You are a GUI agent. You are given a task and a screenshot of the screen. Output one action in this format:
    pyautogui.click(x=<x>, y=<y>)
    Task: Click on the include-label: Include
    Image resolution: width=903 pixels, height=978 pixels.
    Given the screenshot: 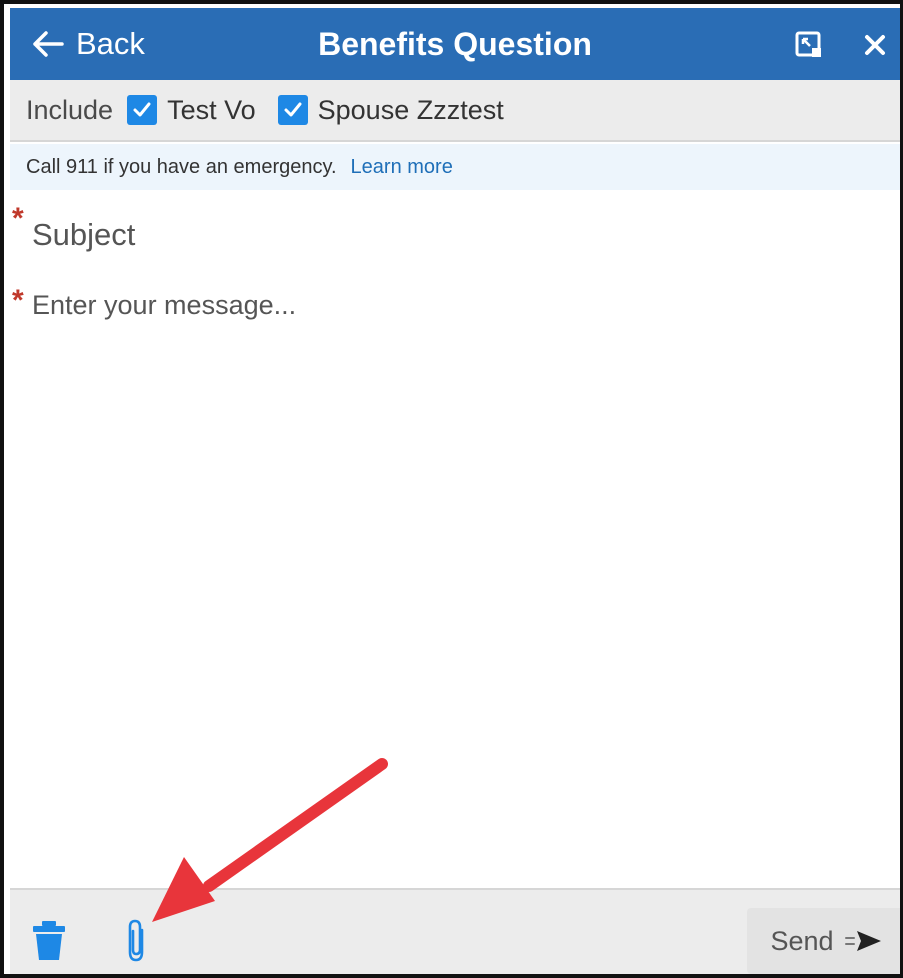 What is the action you would take?
    pyautogui.click(x=70, y=109)
    